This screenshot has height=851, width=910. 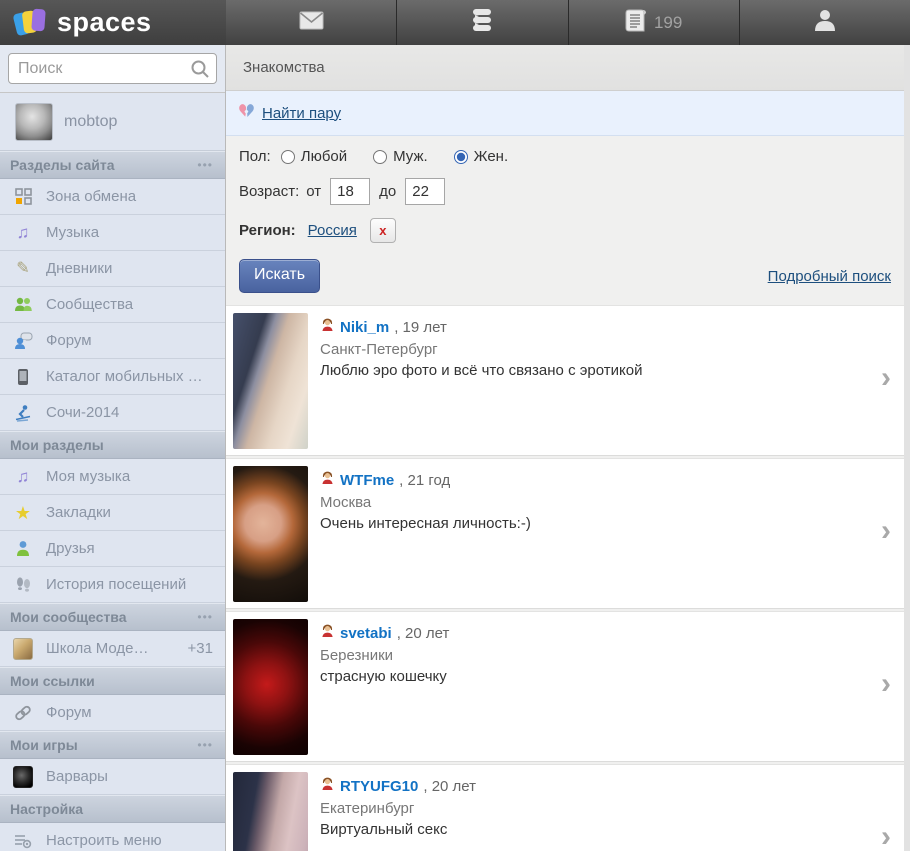 I want to click on find-pair-row: Найти пару, so click(x=565, y=113).